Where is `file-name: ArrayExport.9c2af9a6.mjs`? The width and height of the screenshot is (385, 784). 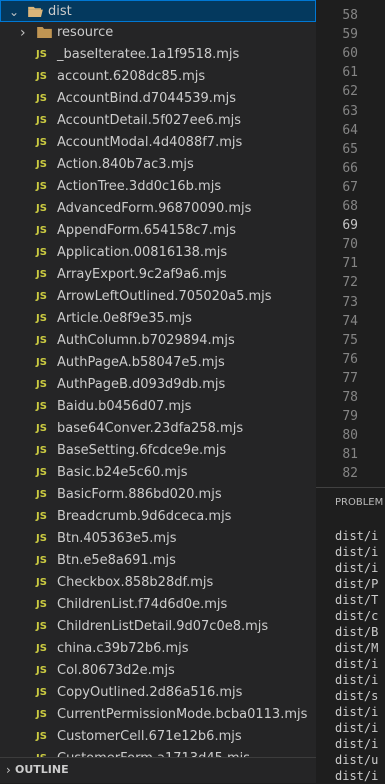 file-name: ArrayExport.9c2af9a6.mjs is located at coordinates (142, 274).